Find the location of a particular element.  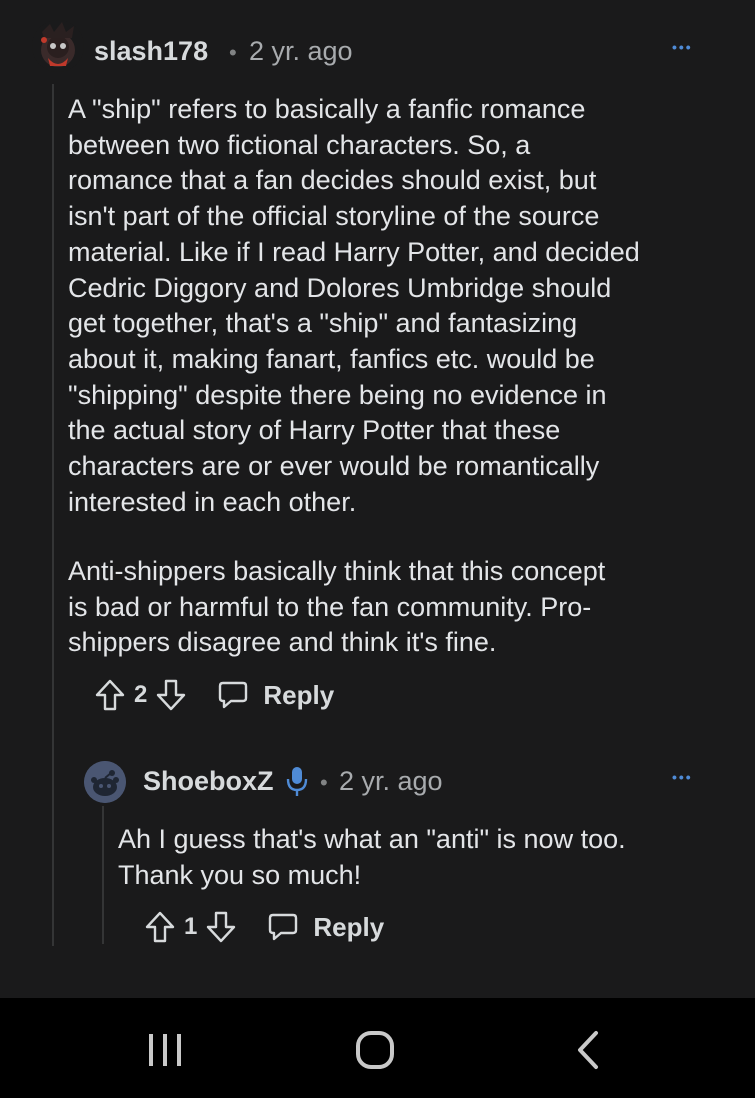

user-avatar-shoeboxz is located at coordinates (105, 782).